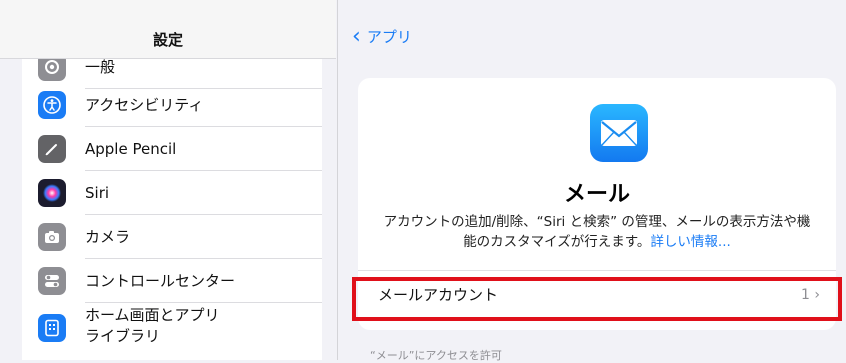 Image resolution: width=846 pixels, height=363 pixels. I want to click on mail-accounts-label: メールアカウント, so click(438, 295).